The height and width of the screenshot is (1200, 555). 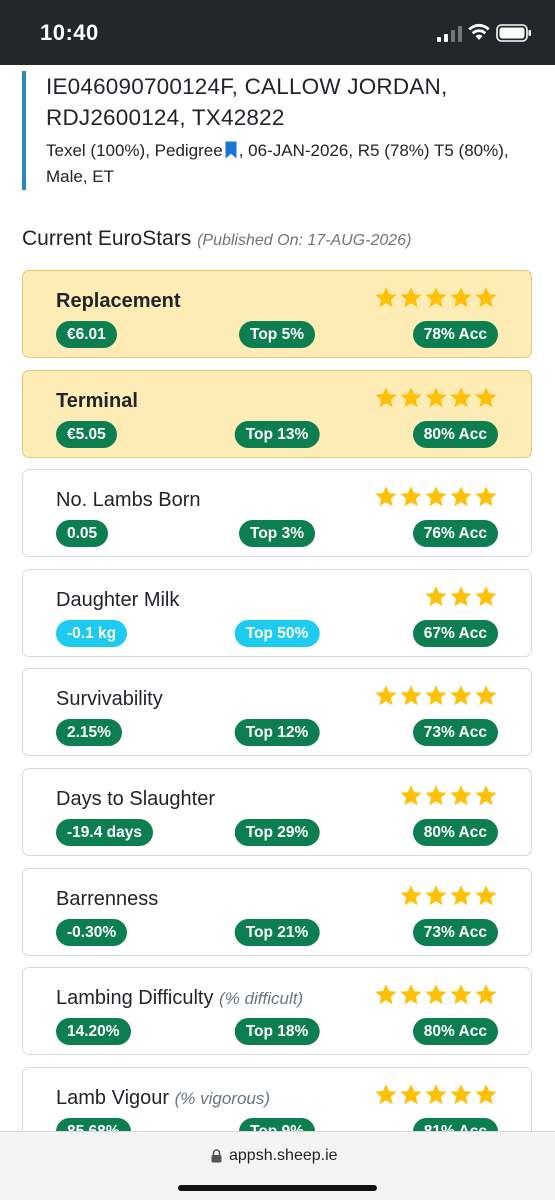 I want to click on animal-desc-part1: Texel (100%), Pedigree, so click(x=134, y=150).